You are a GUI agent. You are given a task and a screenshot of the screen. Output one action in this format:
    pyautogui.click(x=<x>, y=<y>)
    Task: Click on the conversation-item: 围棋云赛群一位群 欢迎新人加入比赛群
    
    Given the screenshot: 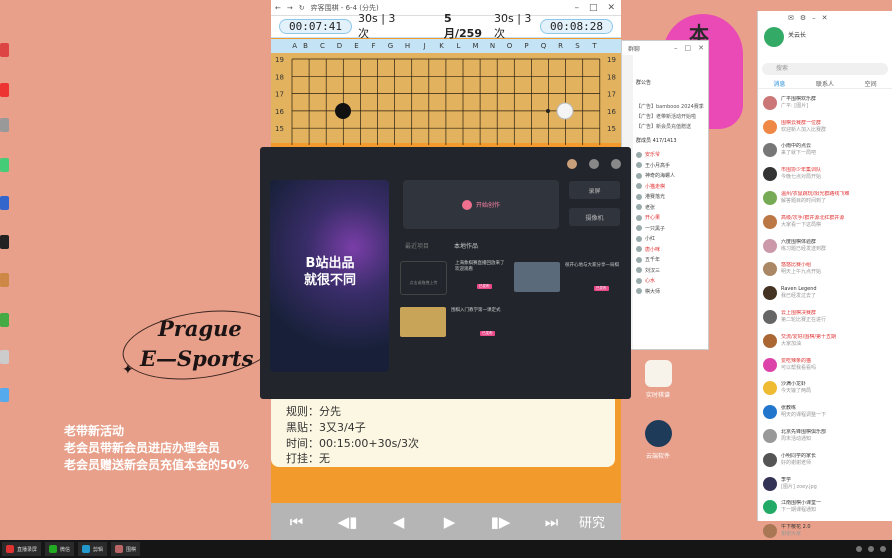 What is the action you would take?
    pyautogui.click(x=825, y=127)
    